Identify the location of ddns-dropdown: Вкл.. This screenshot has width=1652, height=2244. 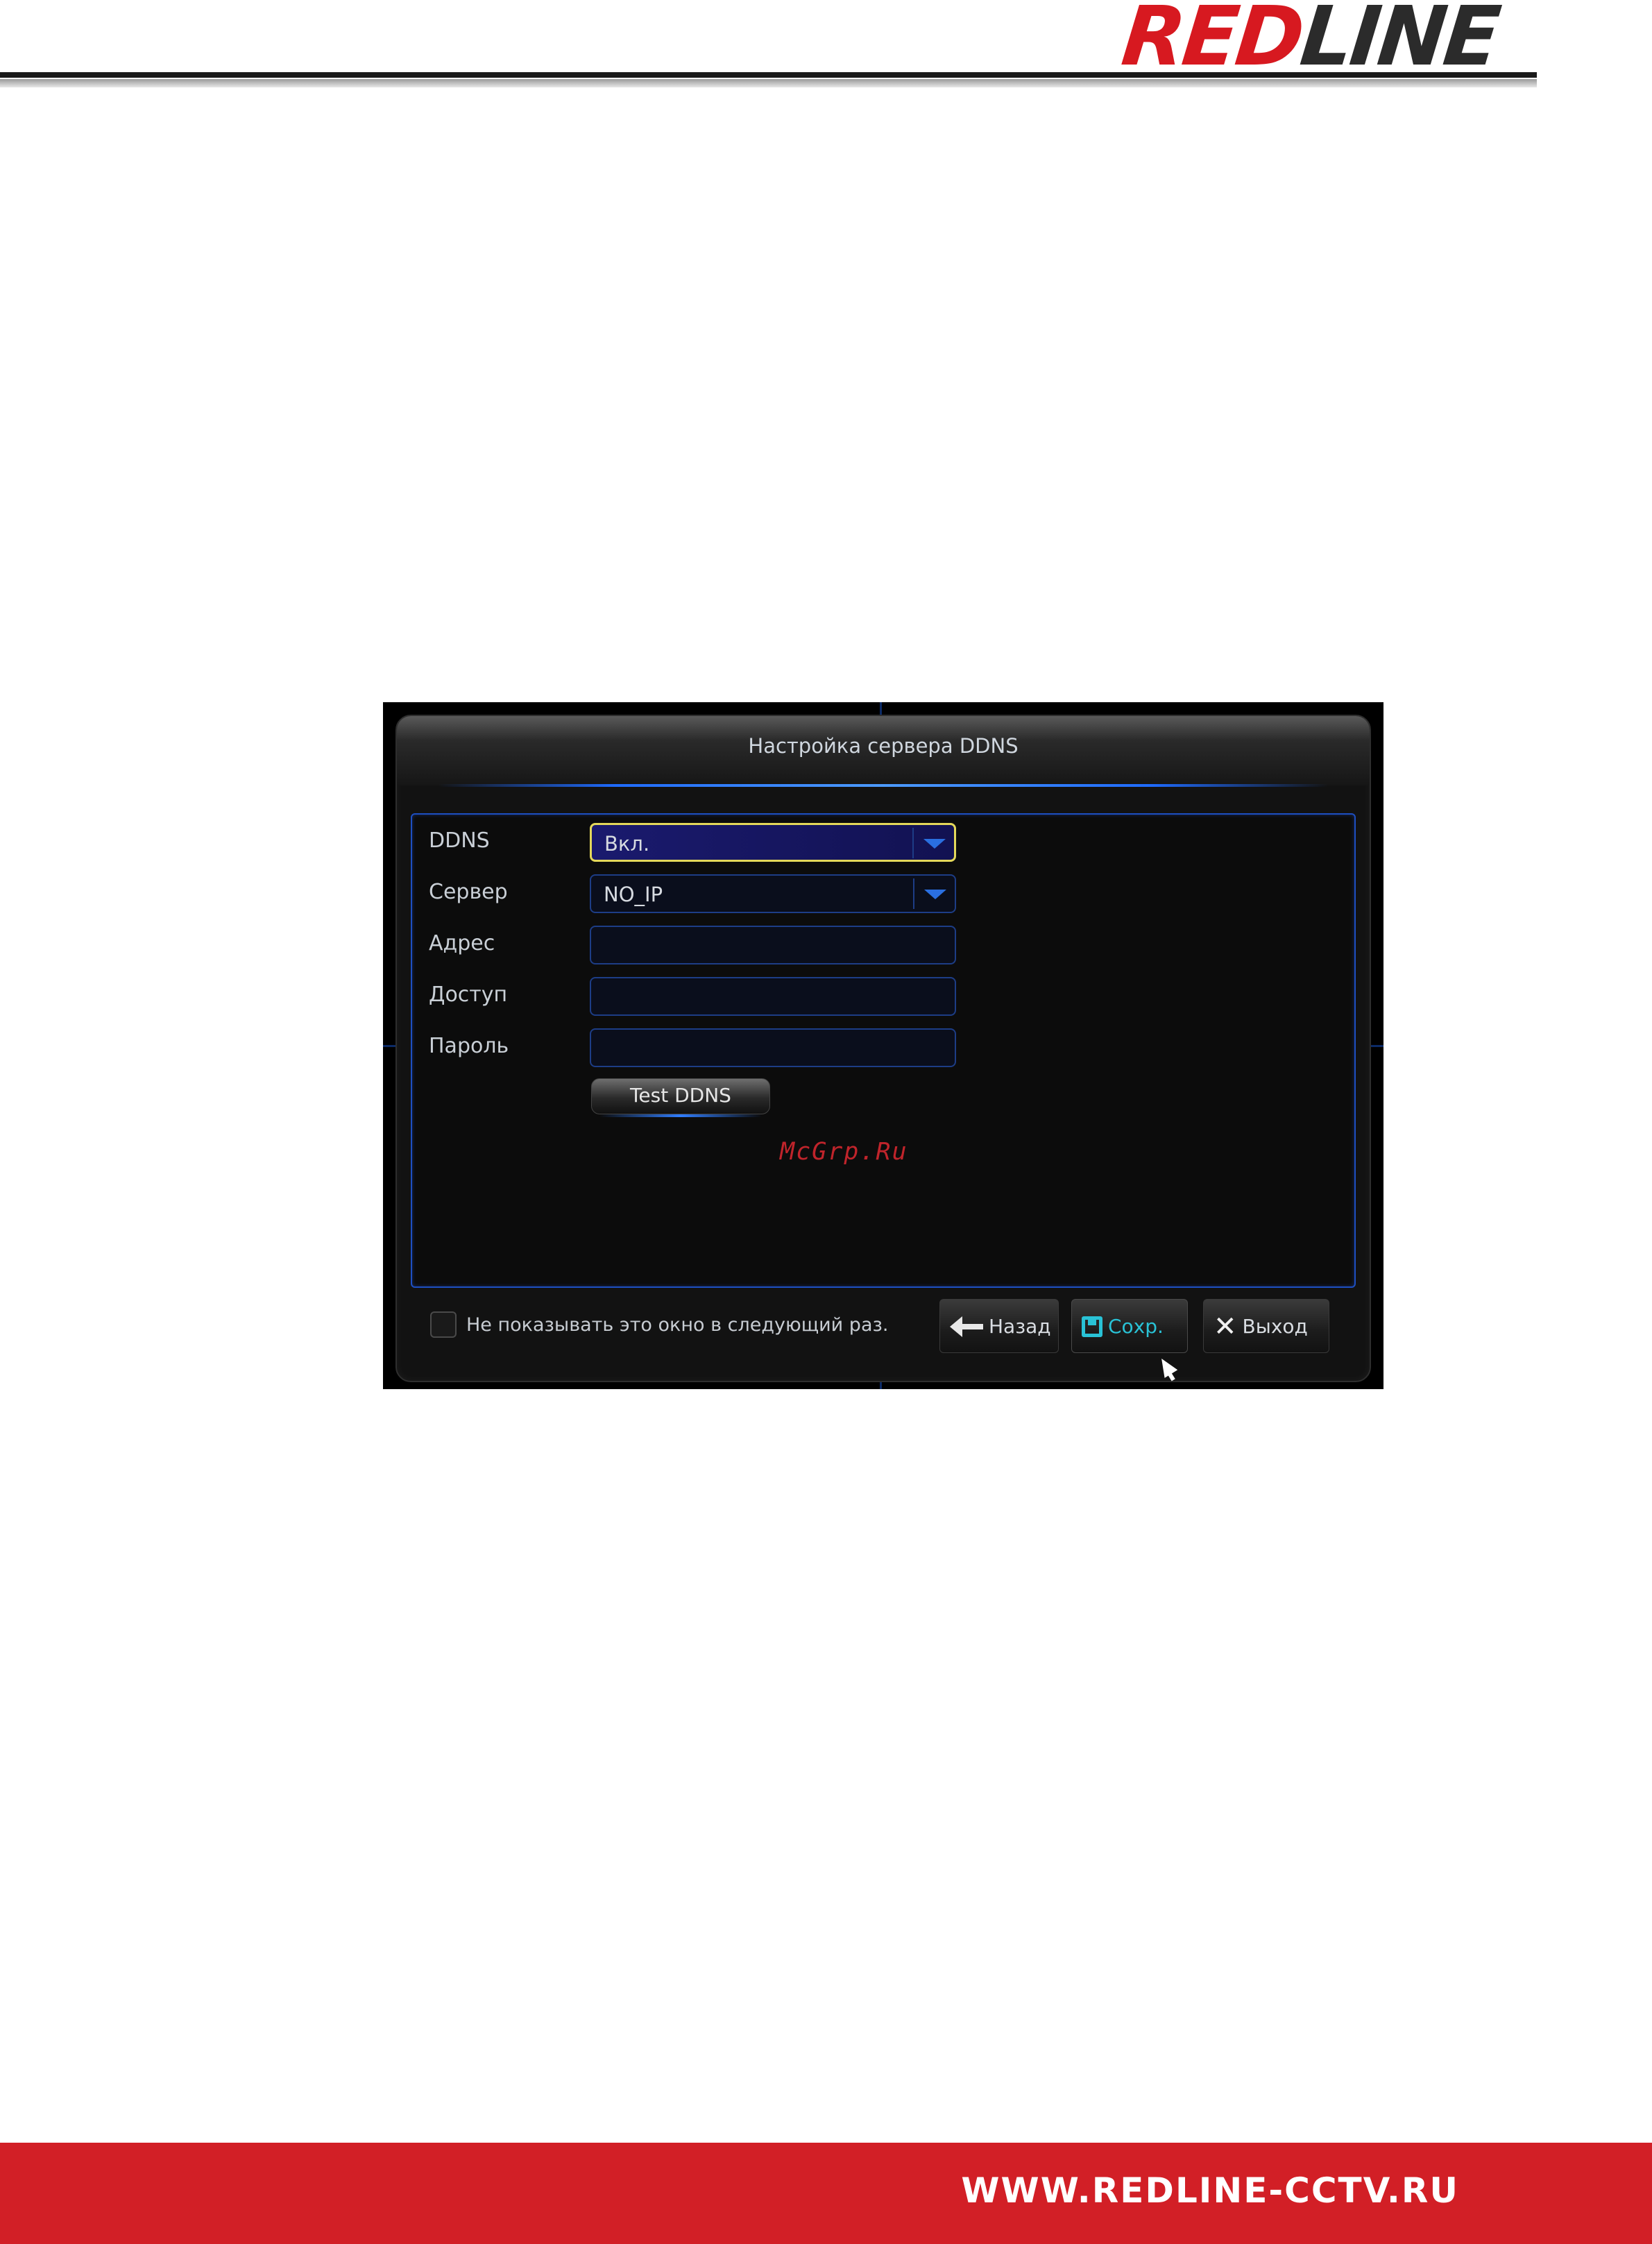
(773, 842).